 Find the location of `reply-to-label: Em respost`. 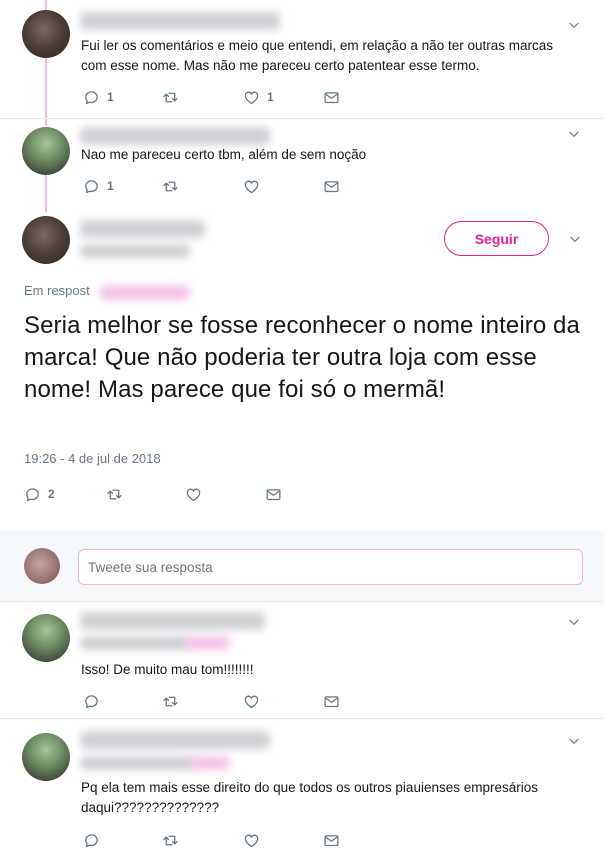

reply-to-label: Em respost is located at coordinates (57, 290).